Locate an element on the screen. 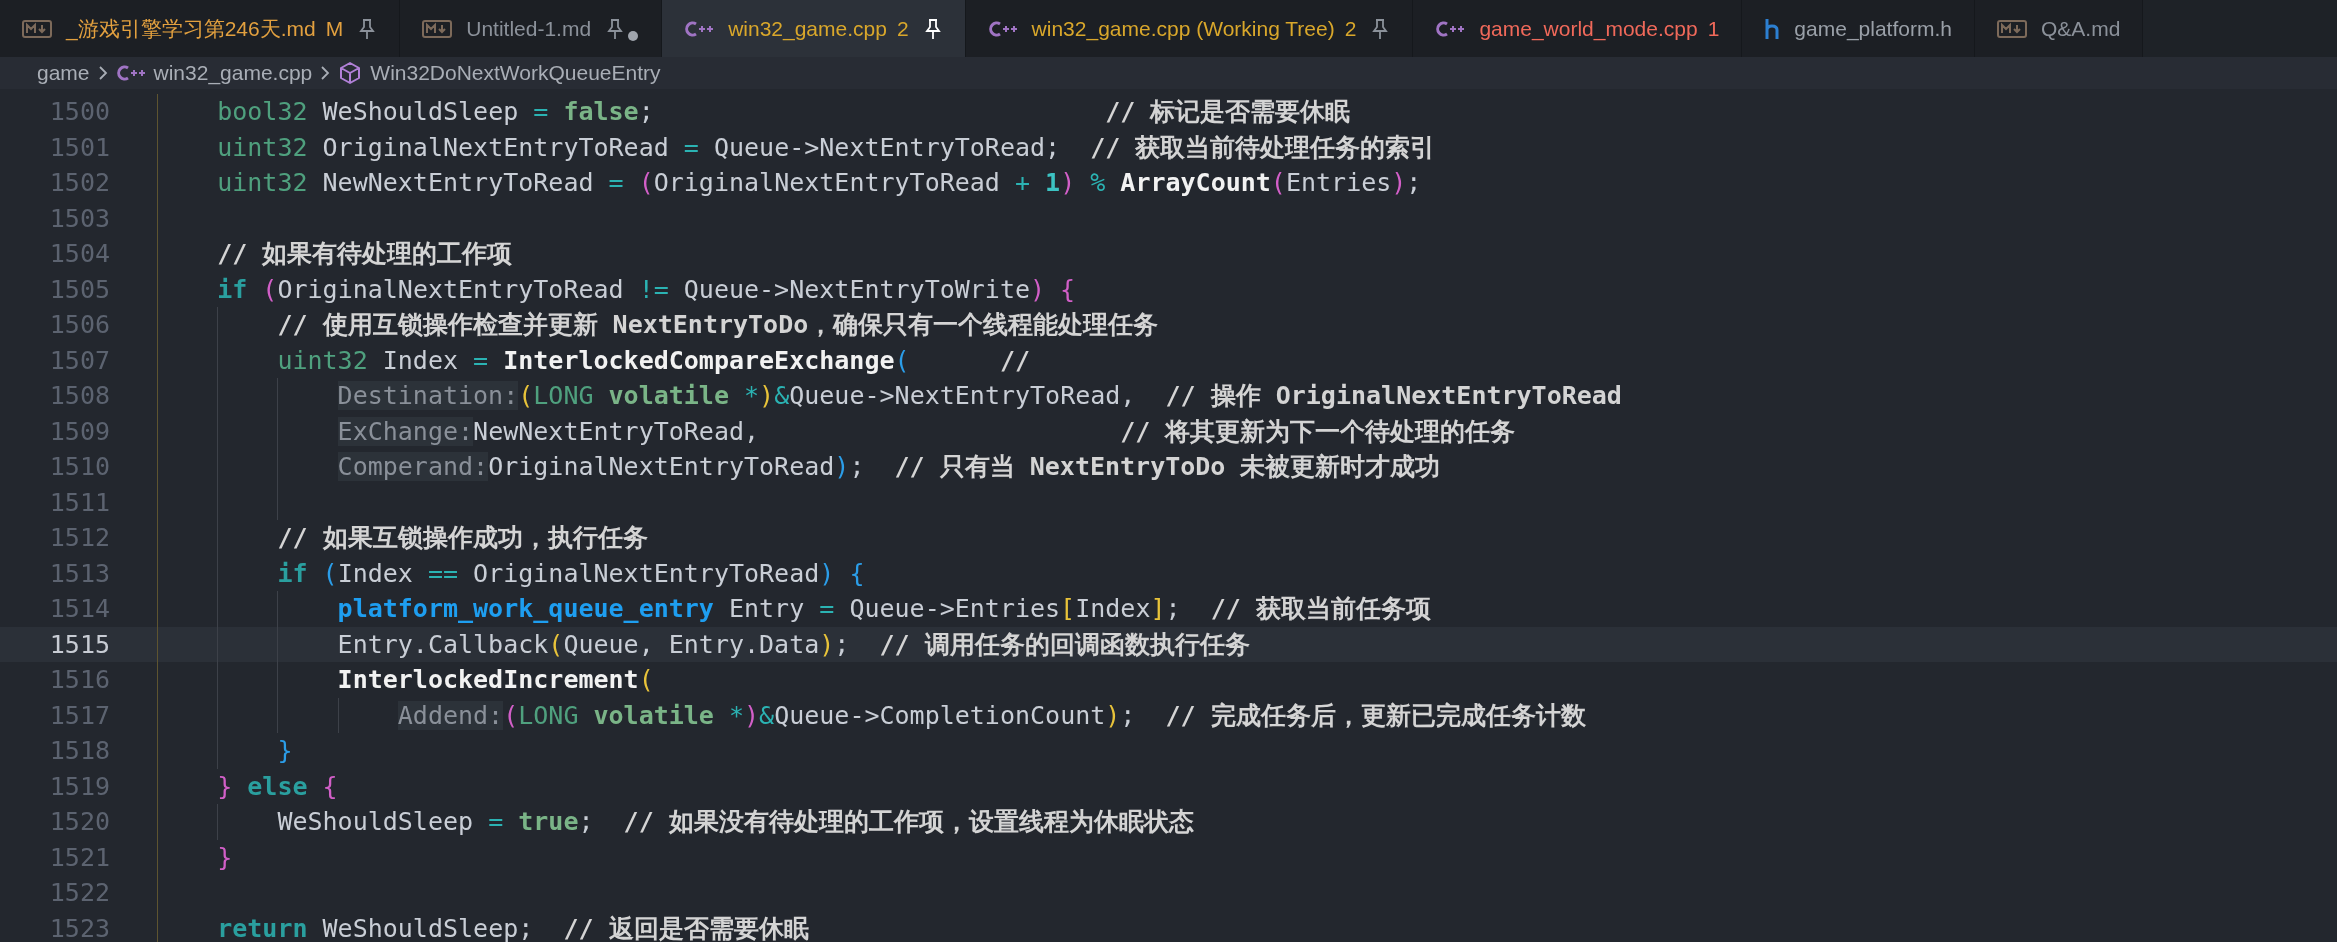 The image size is (2337, 942). code-line: return WeShouldSleep; // 返回是否需要休眠 is located at coordinates (513, 927).